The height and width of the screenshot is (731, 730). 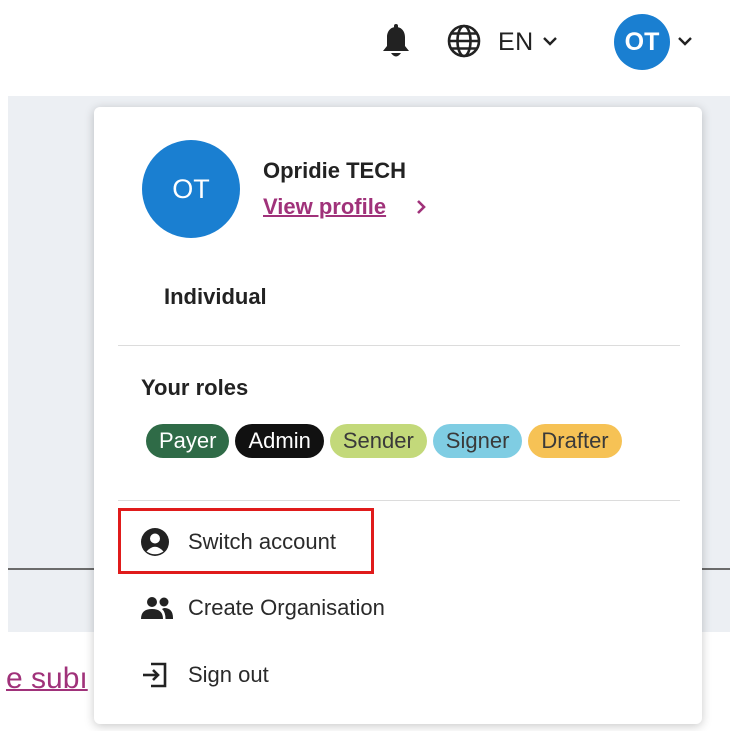 I want to click on user-avatar-button: OT, so click(x=642, y=42).